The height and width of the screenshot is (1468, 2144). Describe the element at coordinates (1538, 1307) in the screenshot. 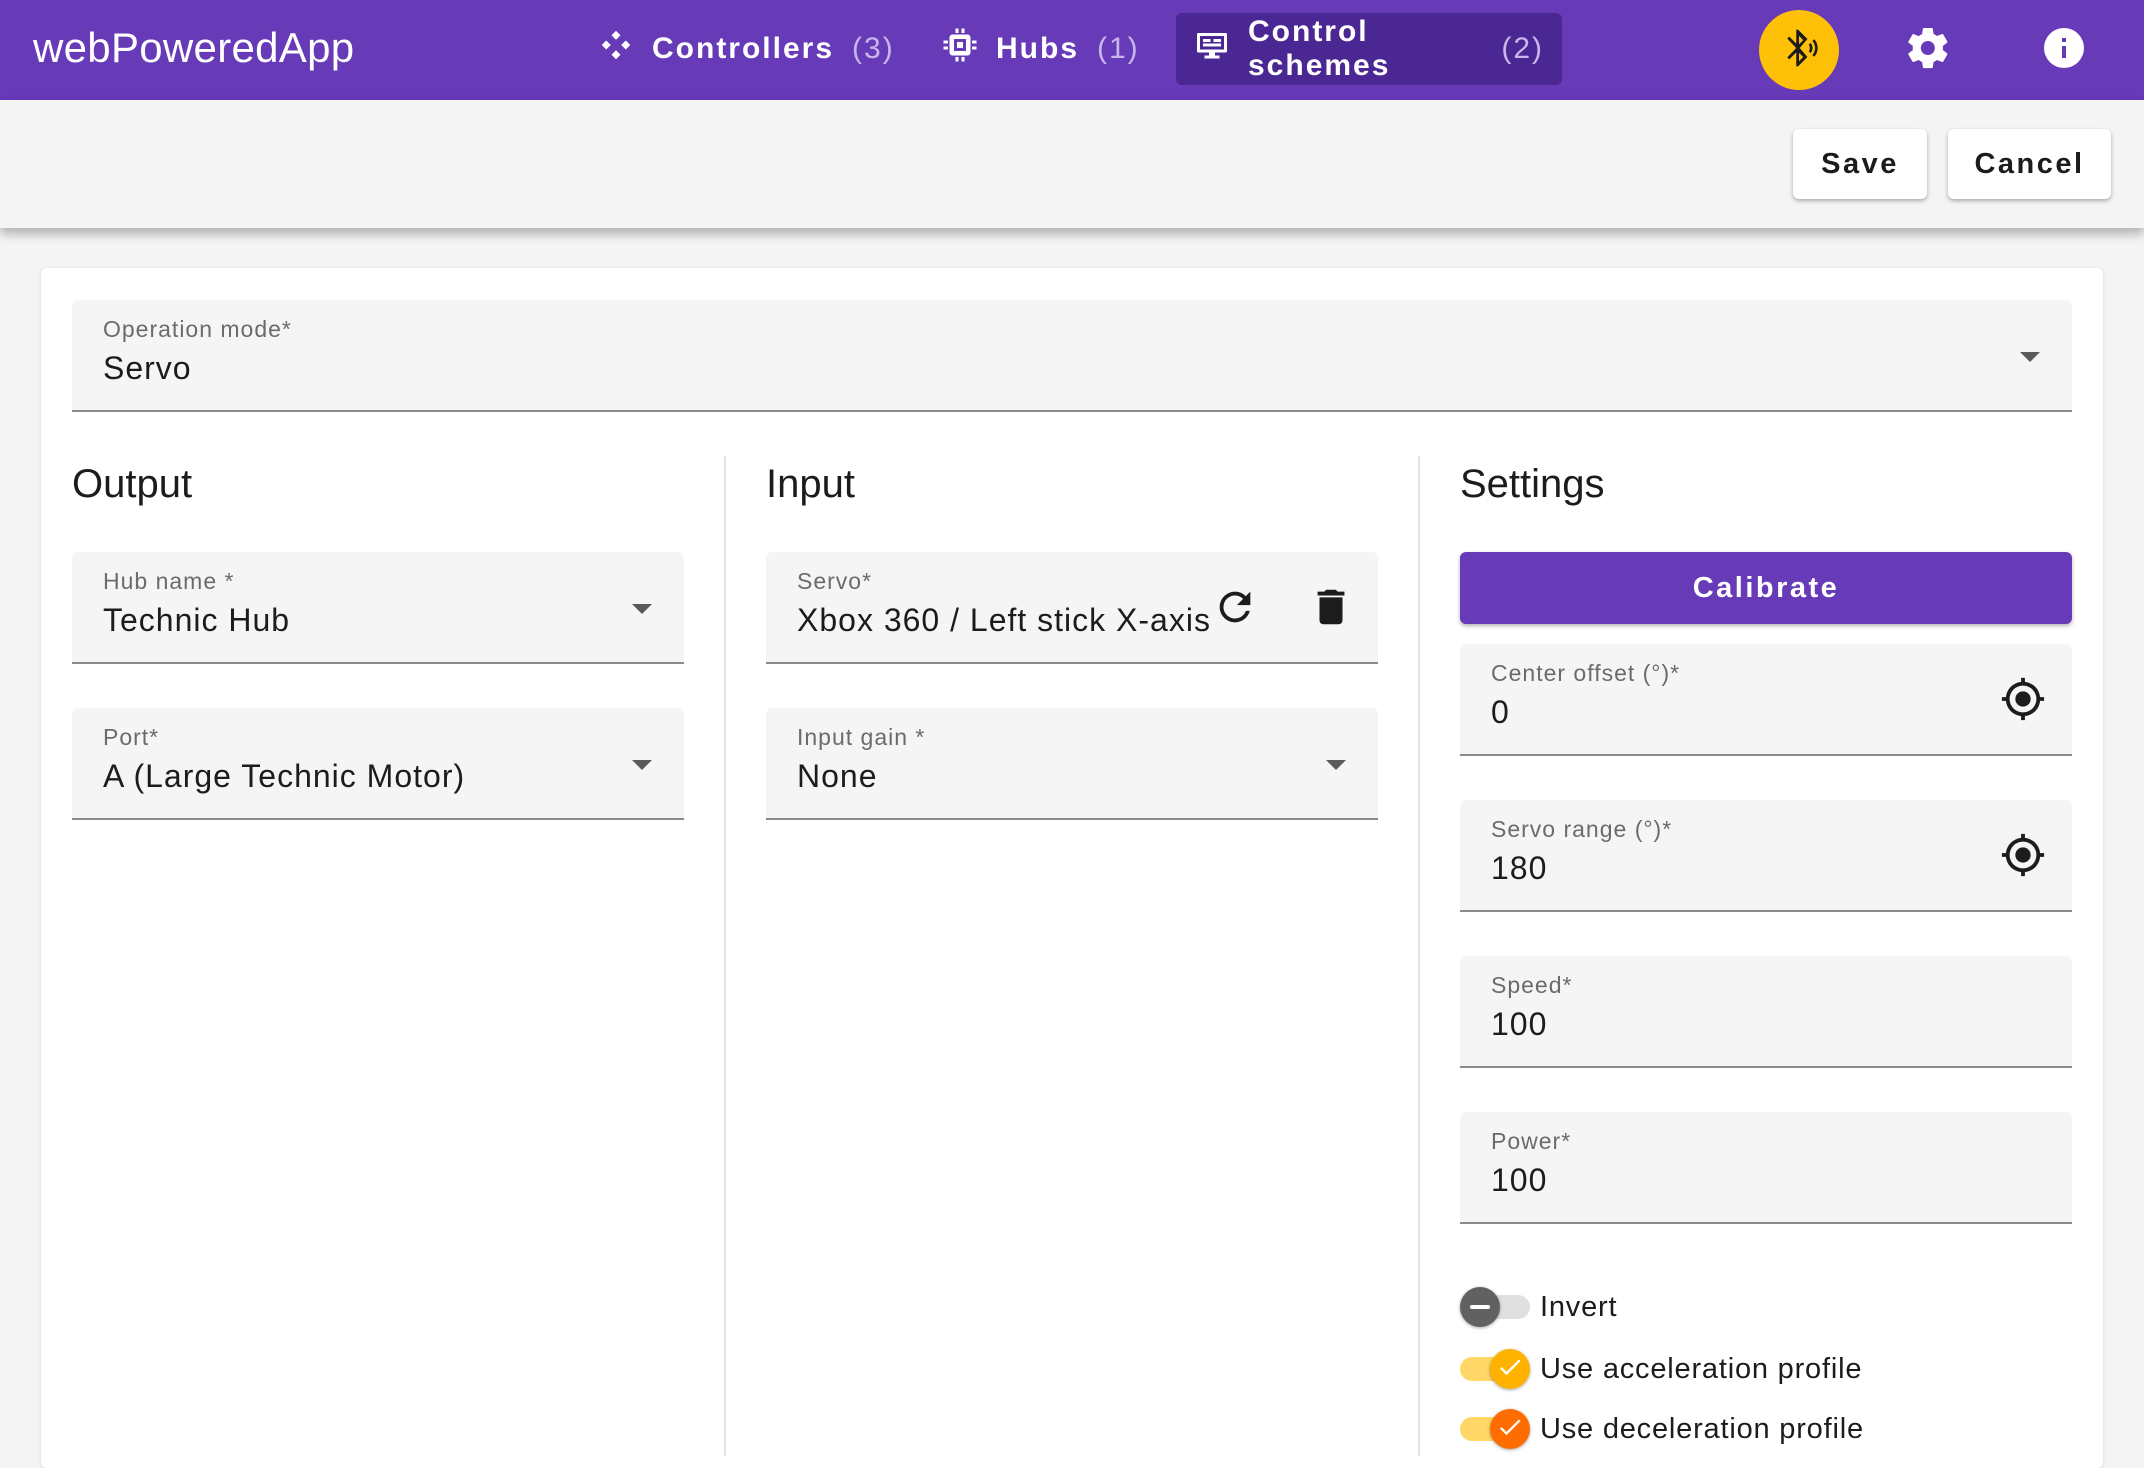

I see `invert-toggle: Invert` at that location.